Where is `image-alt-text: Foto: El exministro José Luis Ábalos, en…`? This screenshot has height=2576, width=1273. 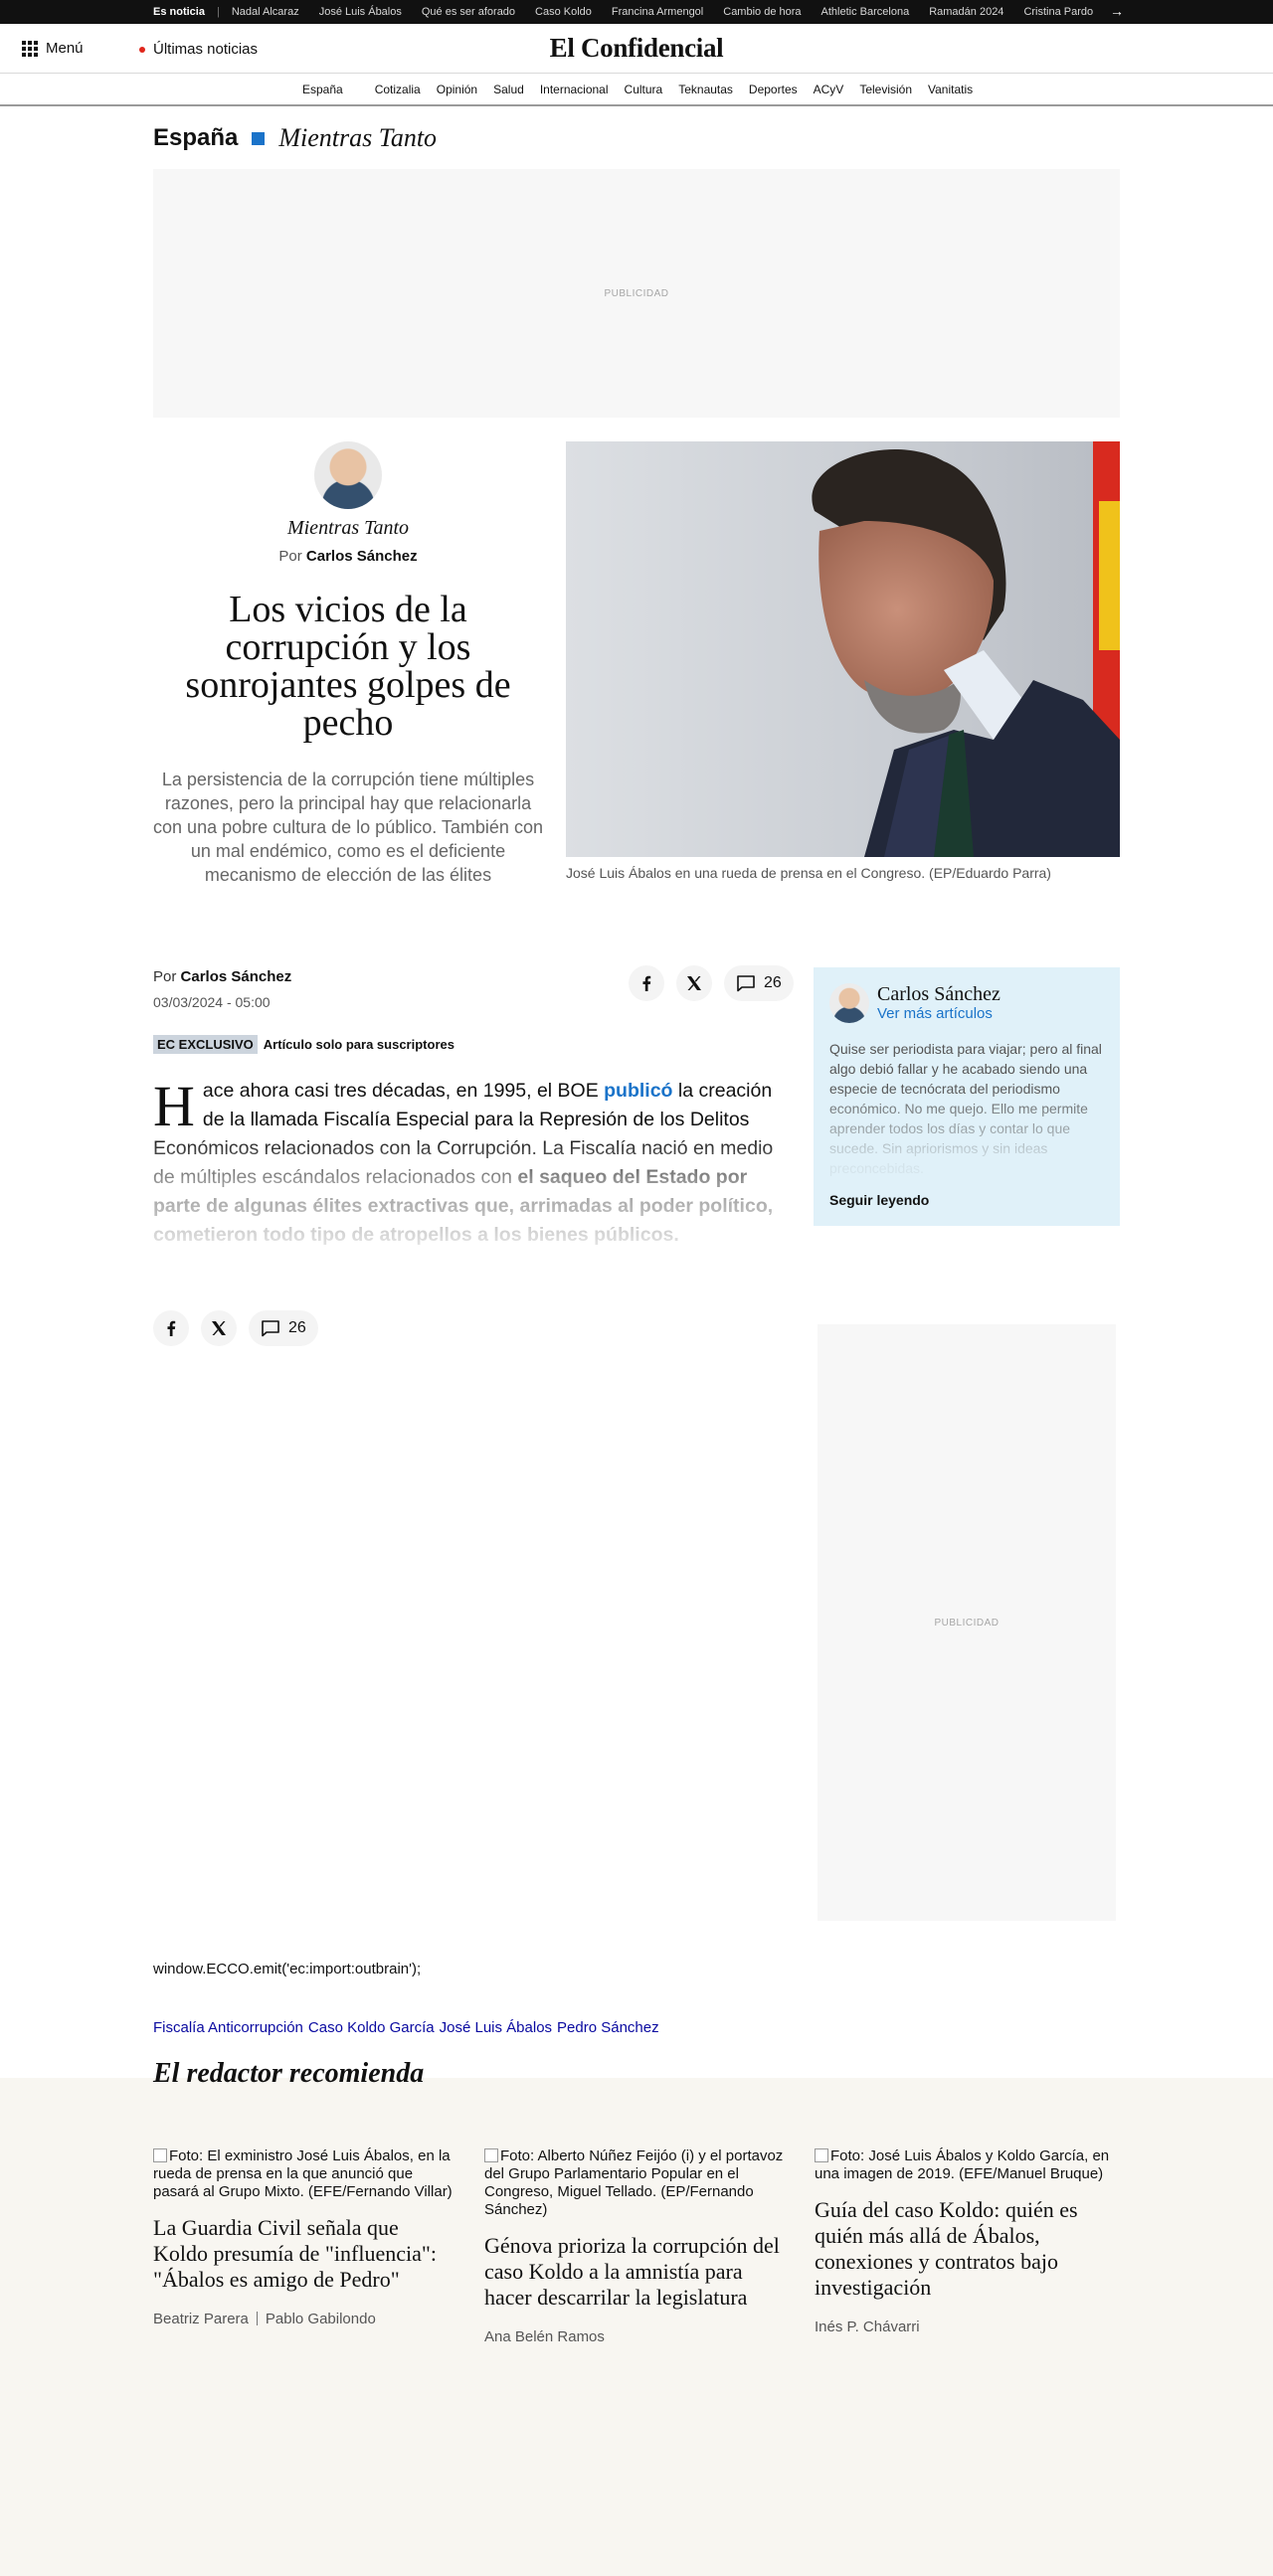 image-alt-text: Foto: El exministro José Luis Ábalos, en… is located at coordinates (303, 2173).